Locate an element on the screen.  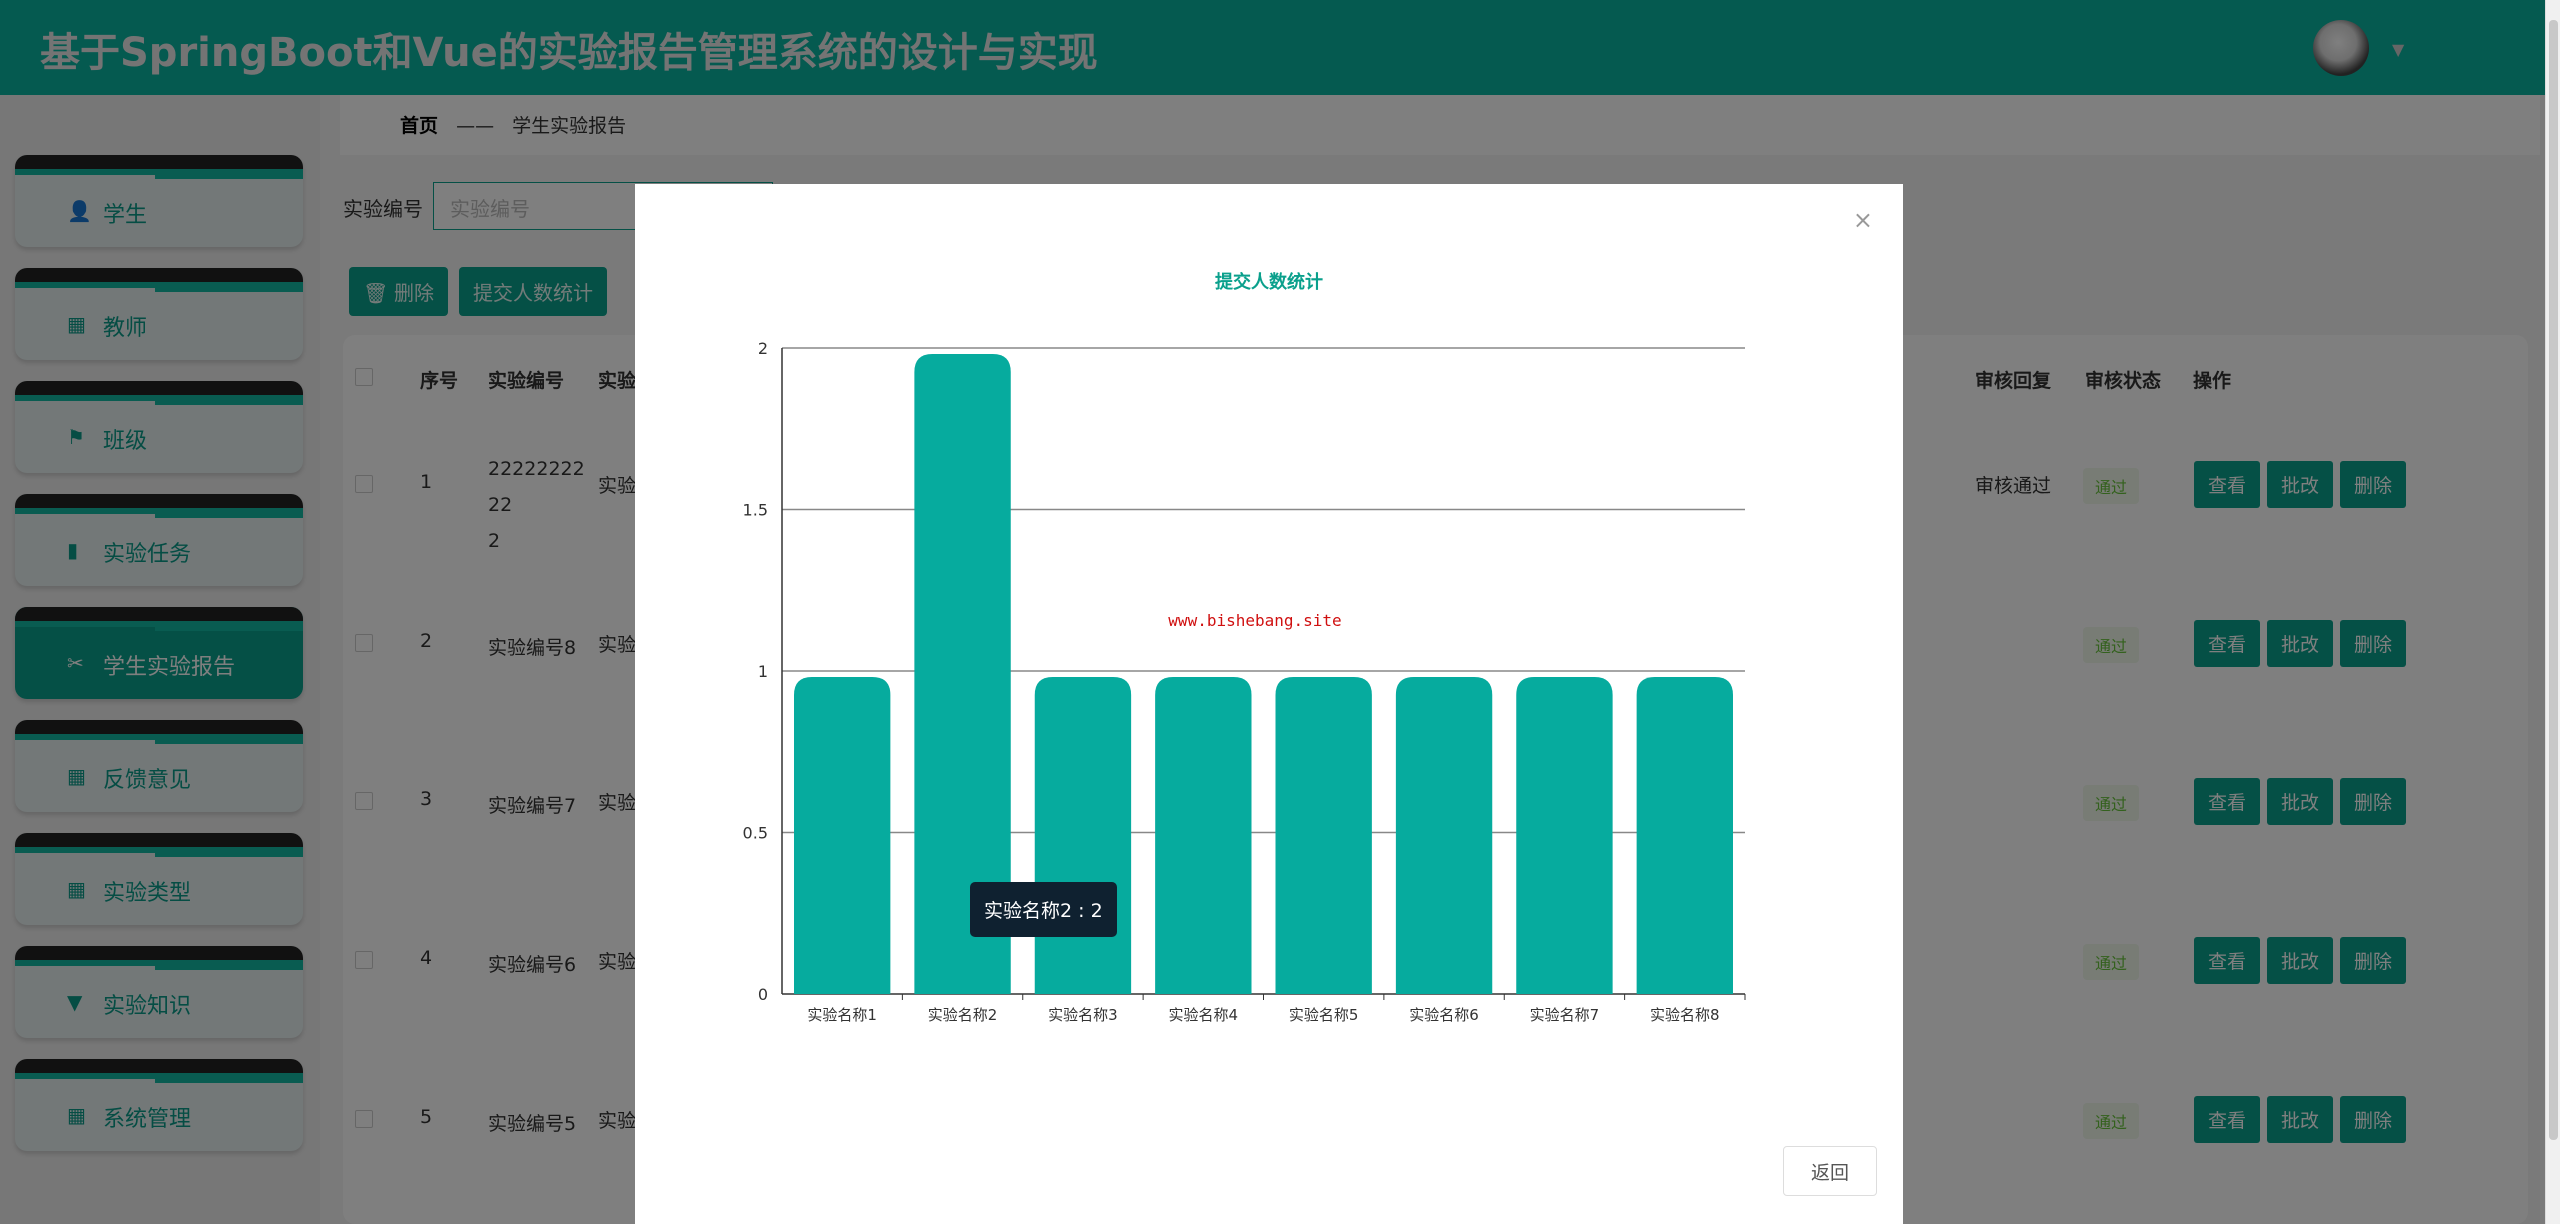
x-tick-label: 实验名称1 is located at coordinates (842, 1015).